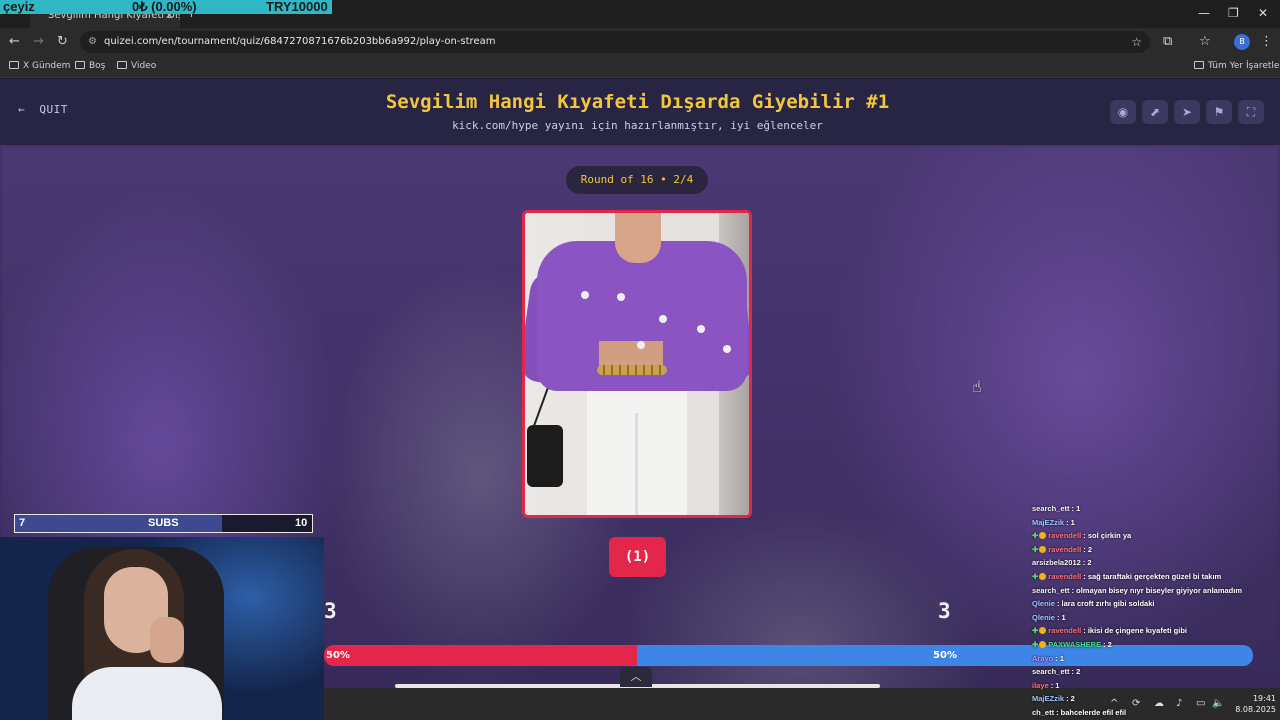  I want to click on chevron-up-icon: ^, so click(1114, 703).